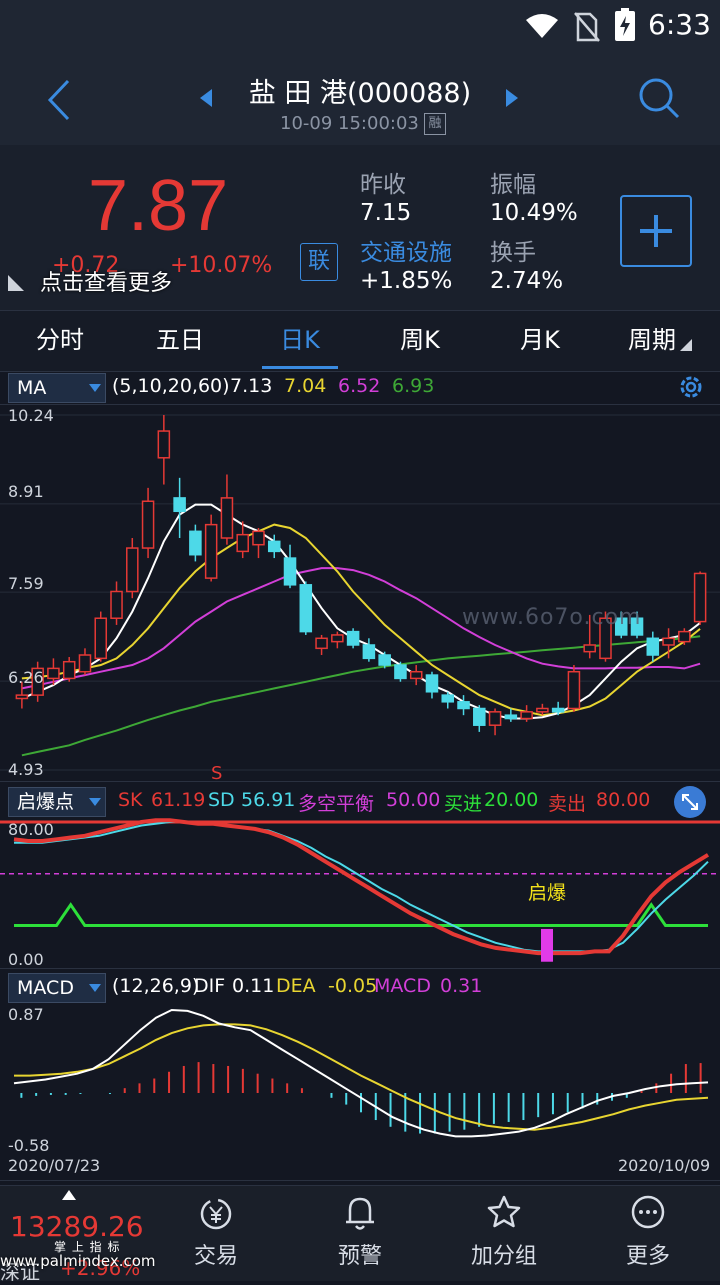 The height and width of the screenshot is (1285, 720). I want to click on sk-label: SK, so click(130, 800).